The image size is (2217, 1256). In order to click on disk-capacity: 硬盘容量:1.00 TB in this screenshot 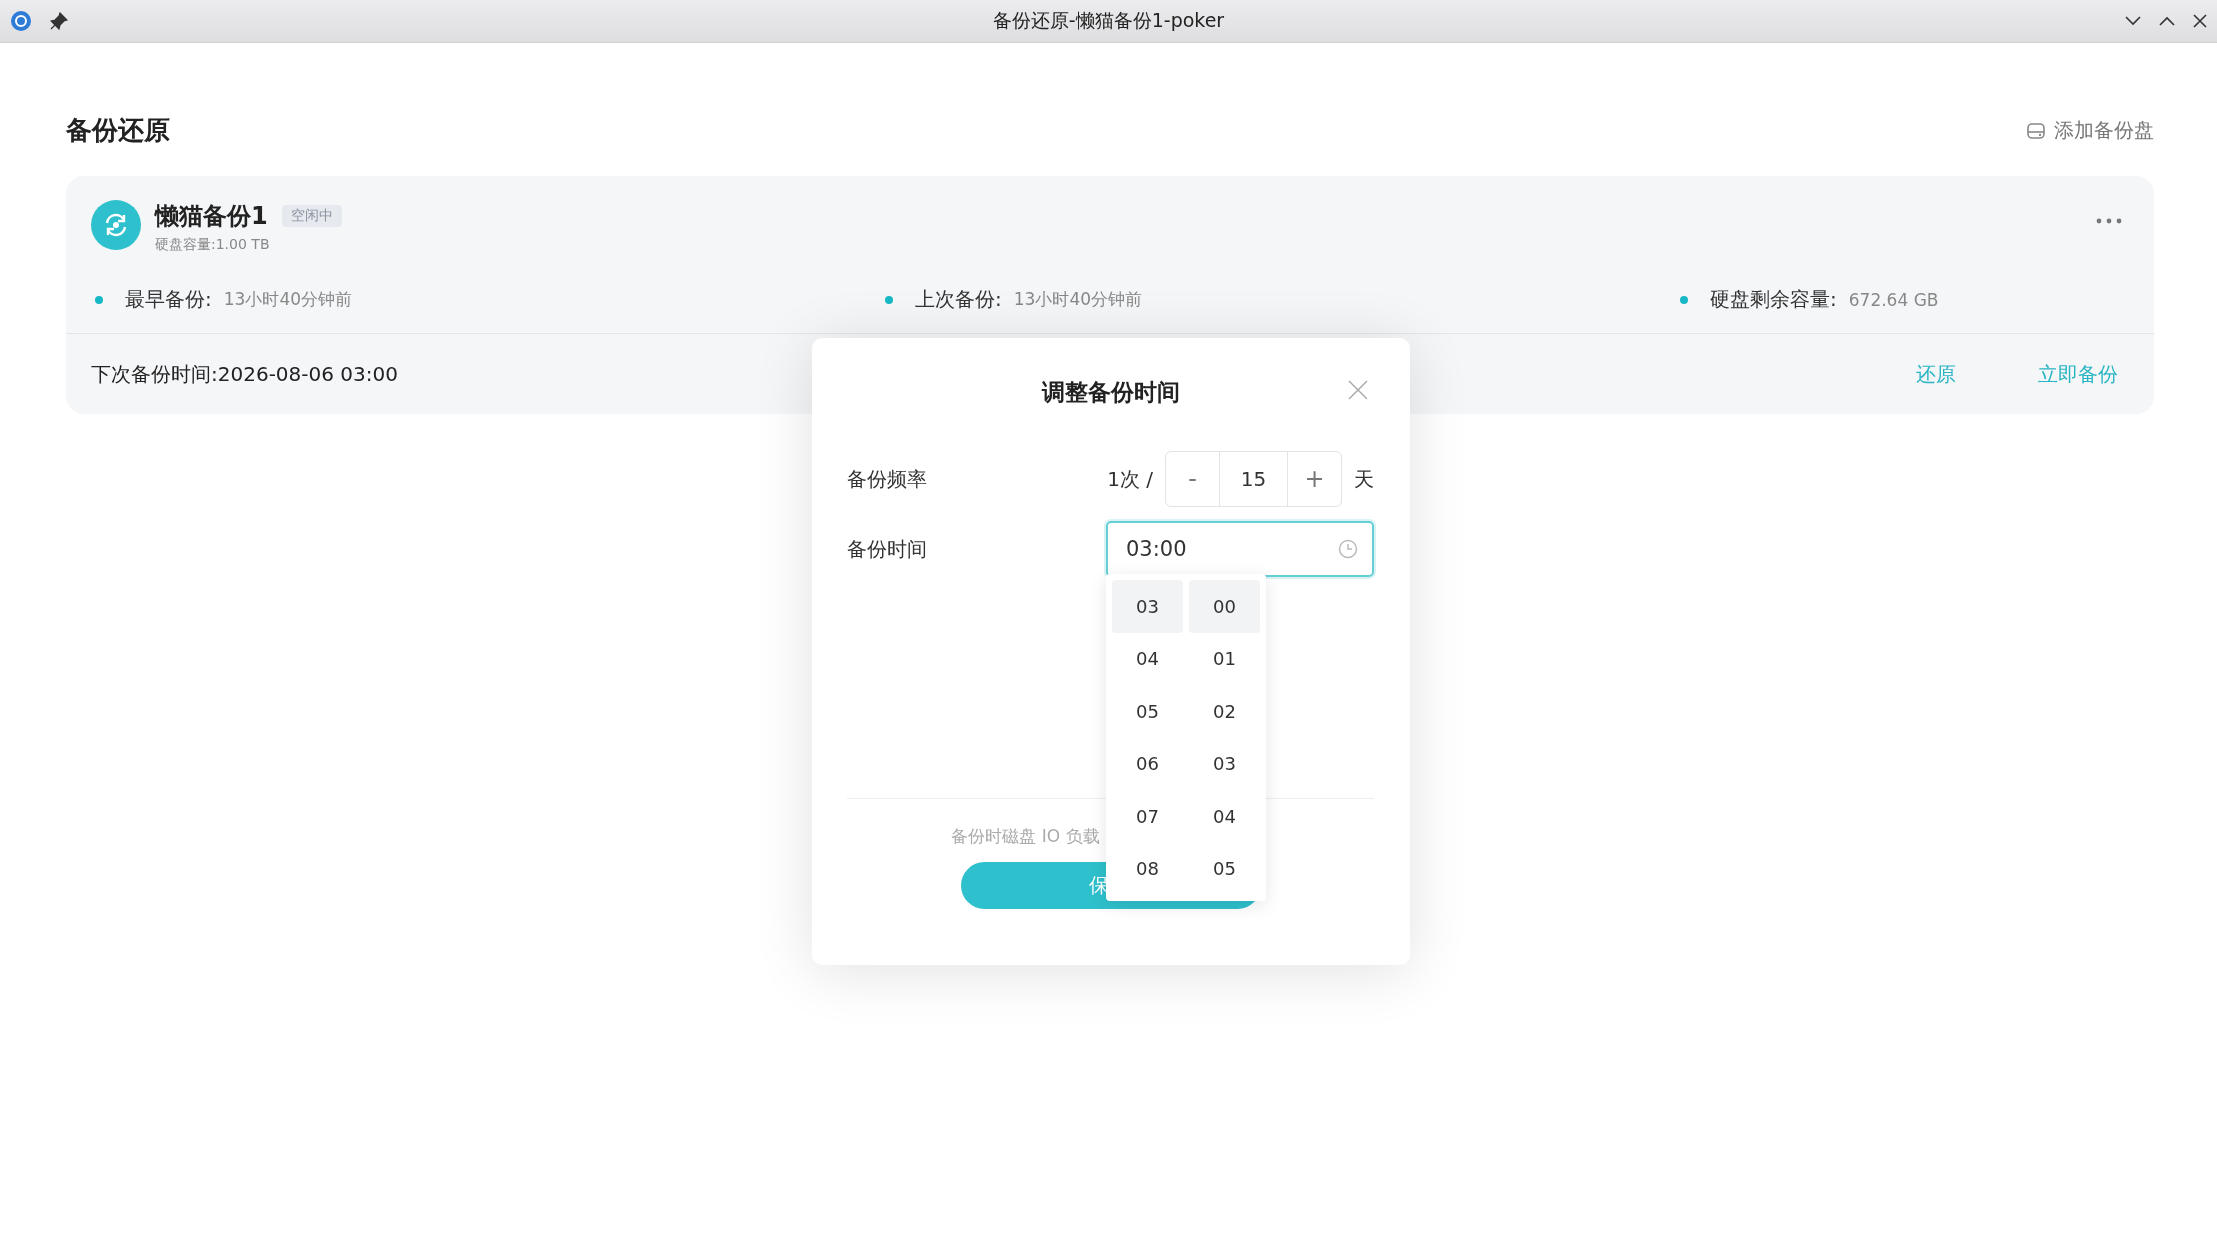, I will do `click(213, 245)`.